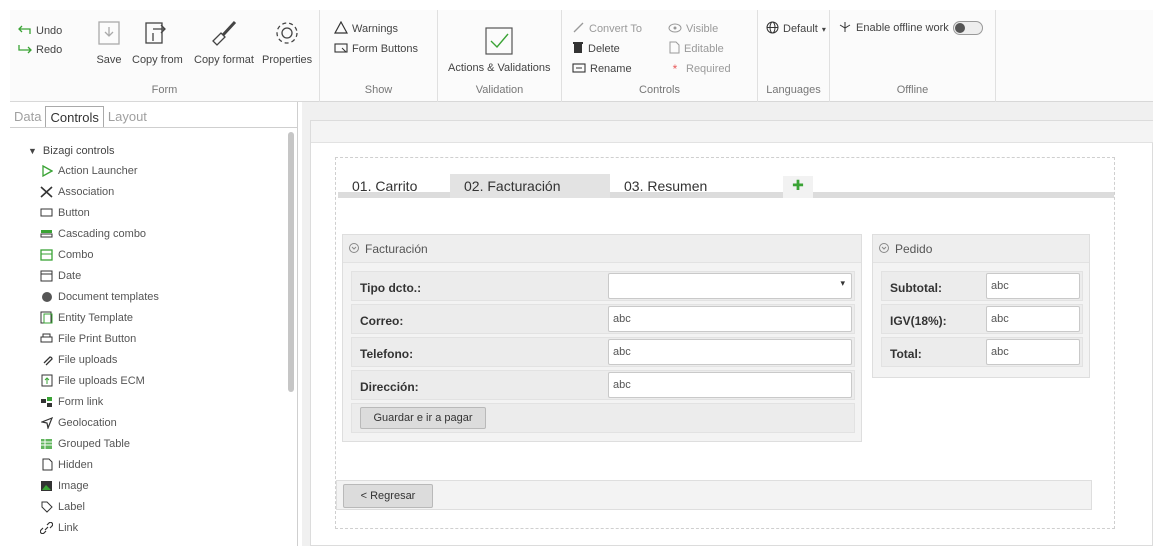 The height and width of the screenshot is (546, 1153). I want to click on control-association: Association, so click(162, 191).